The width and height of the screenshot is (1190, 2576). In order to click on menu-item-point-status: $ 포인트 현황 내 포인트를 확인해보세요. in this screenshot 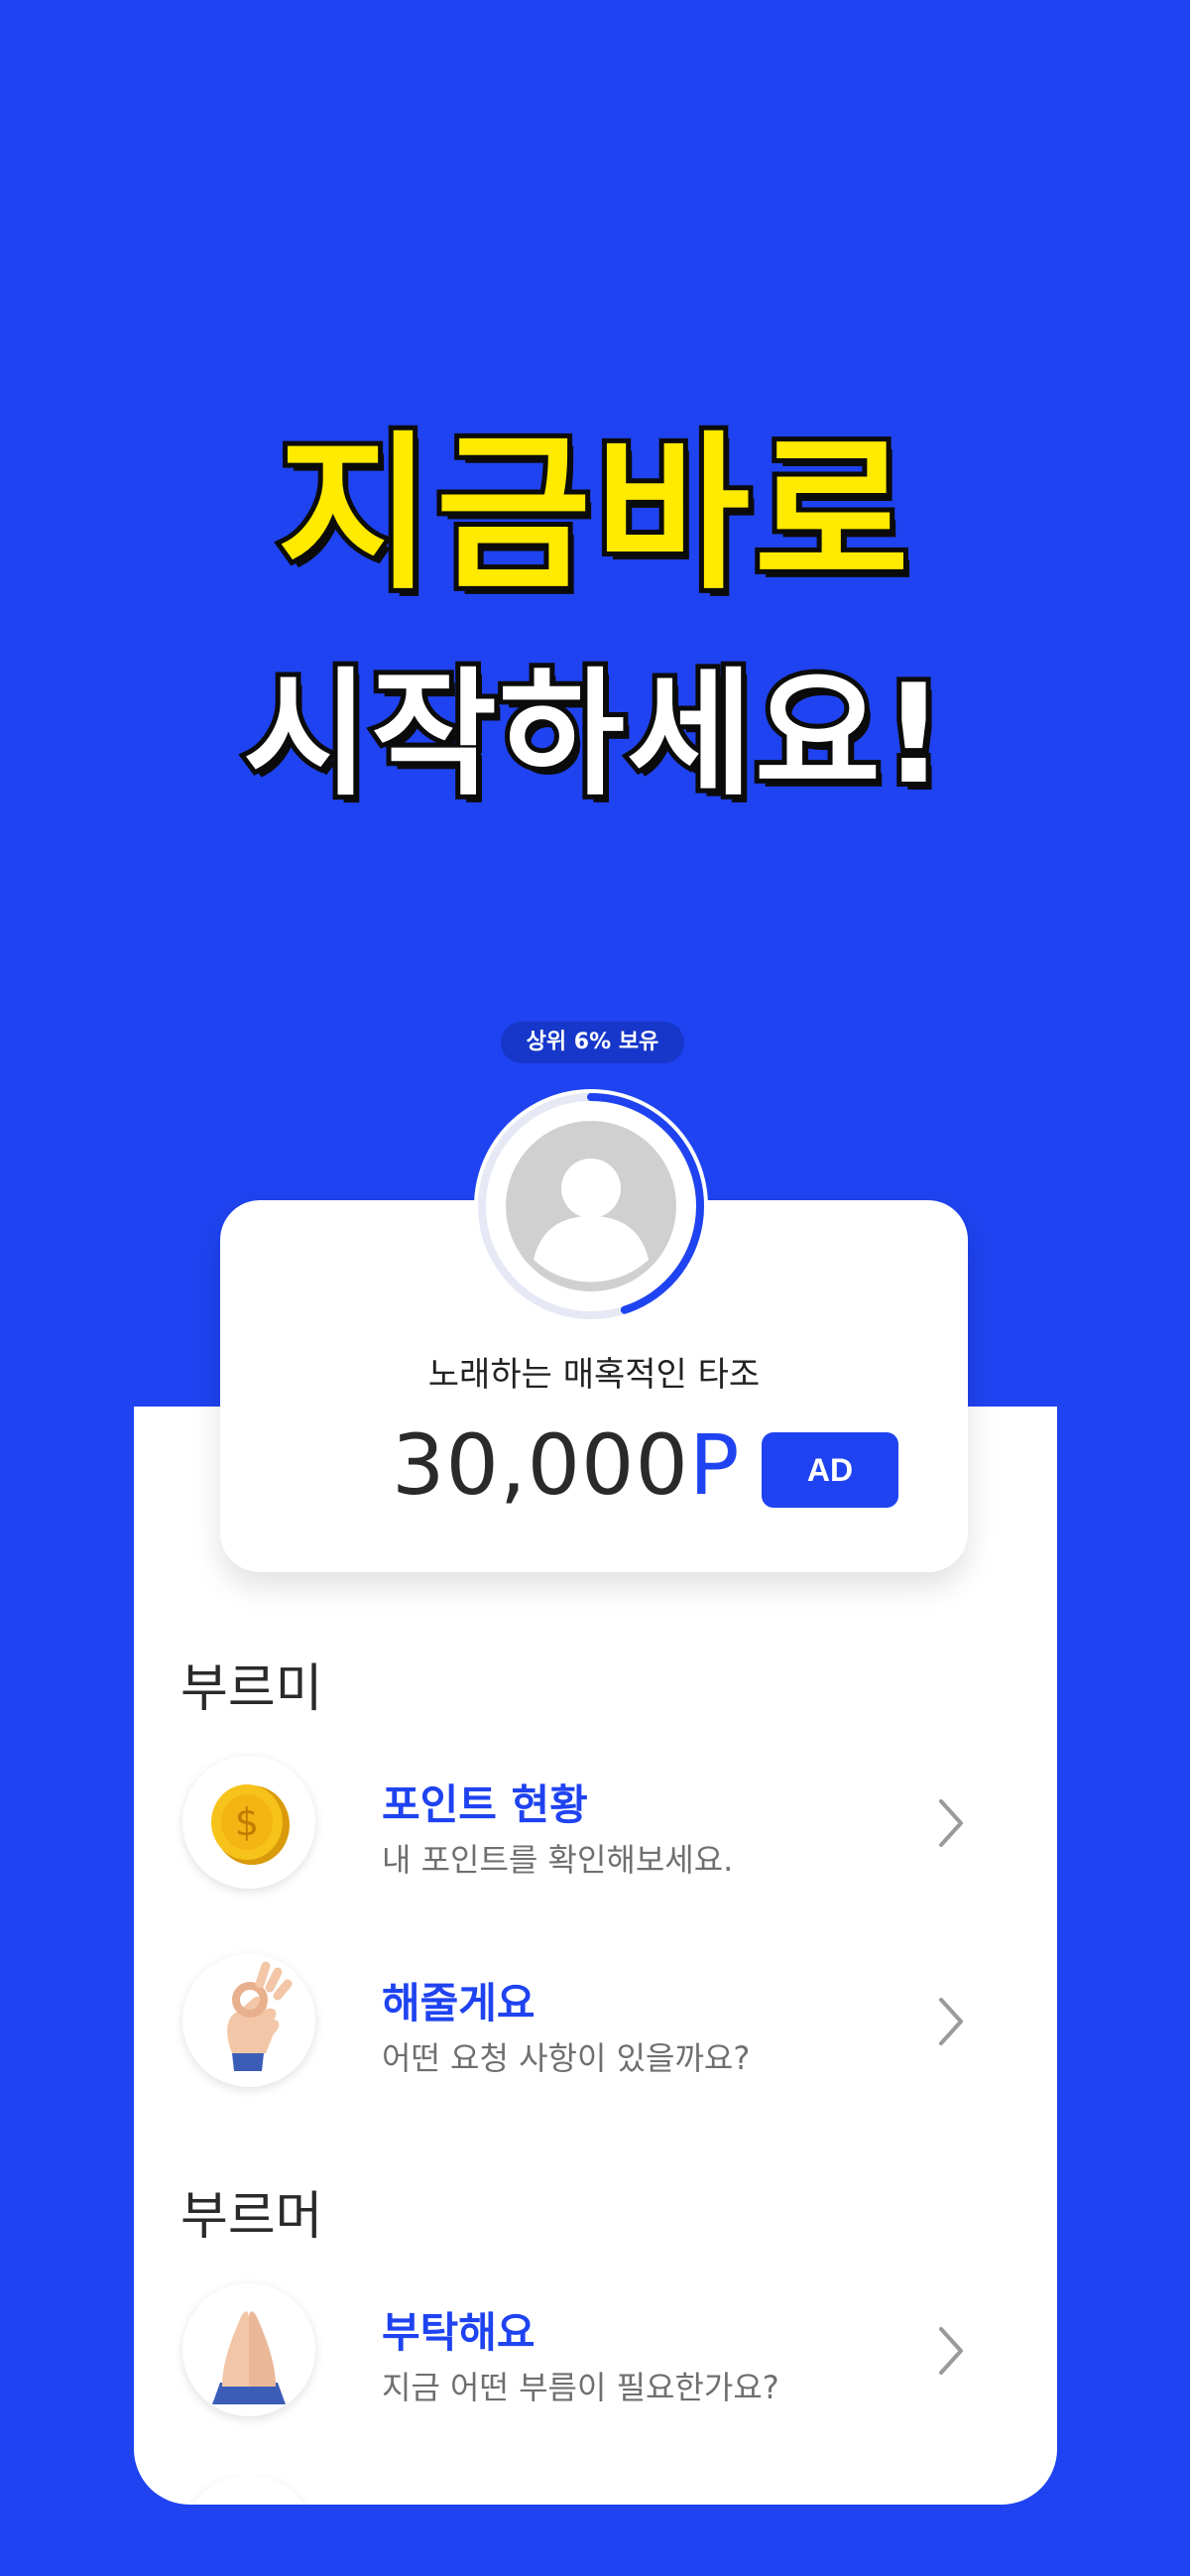, I will do `click(577, 1825)`.